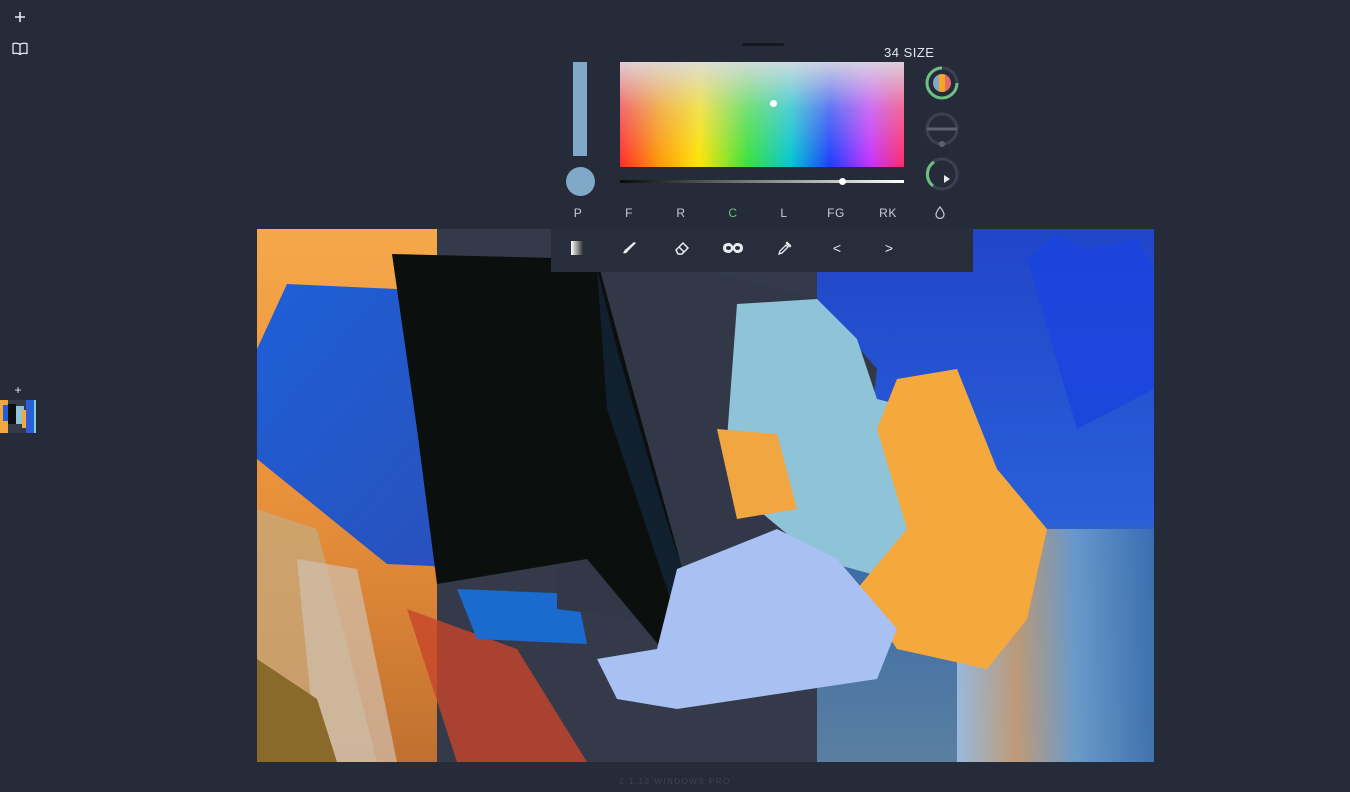 This screenshot has width=1350, height=792. I want to click on book-icon, so click(20, 48).